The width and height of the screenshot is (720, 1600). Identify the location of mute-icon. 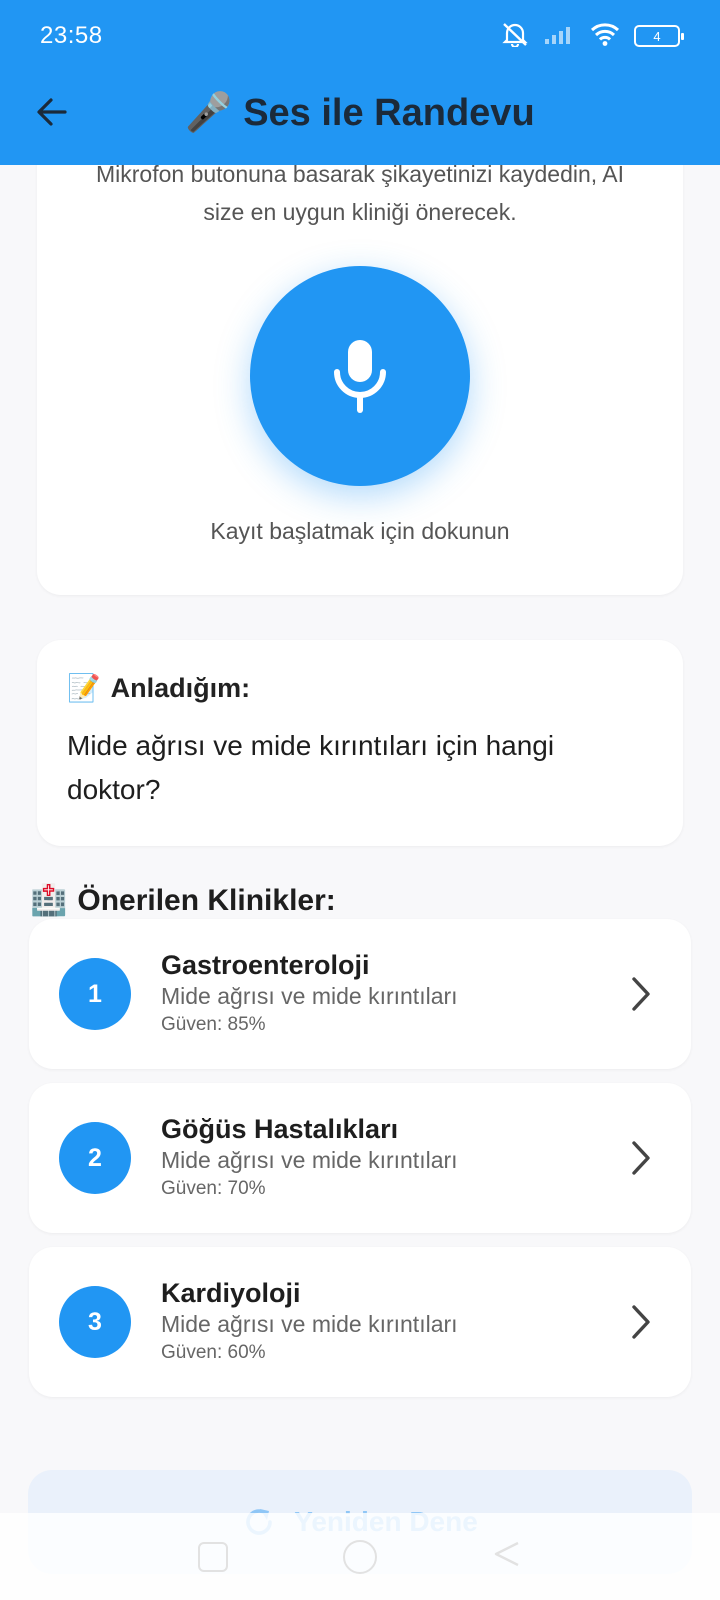
(515, 36).